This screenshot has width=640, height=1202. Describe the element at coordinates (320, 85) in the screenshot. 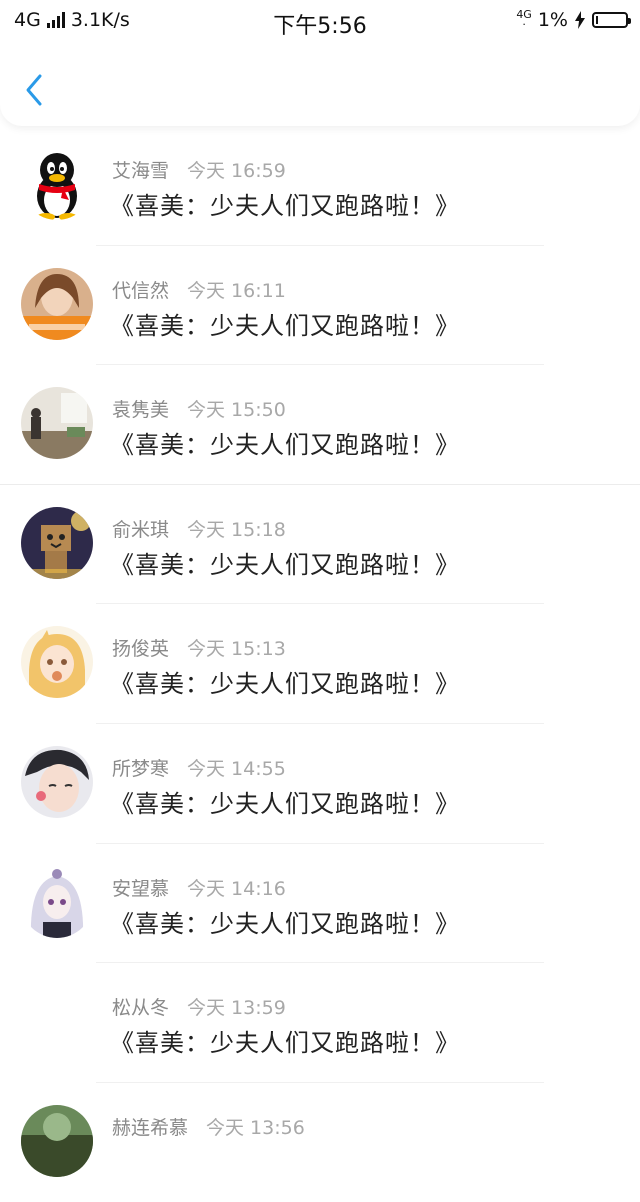

I see `nav-bar` at that location.